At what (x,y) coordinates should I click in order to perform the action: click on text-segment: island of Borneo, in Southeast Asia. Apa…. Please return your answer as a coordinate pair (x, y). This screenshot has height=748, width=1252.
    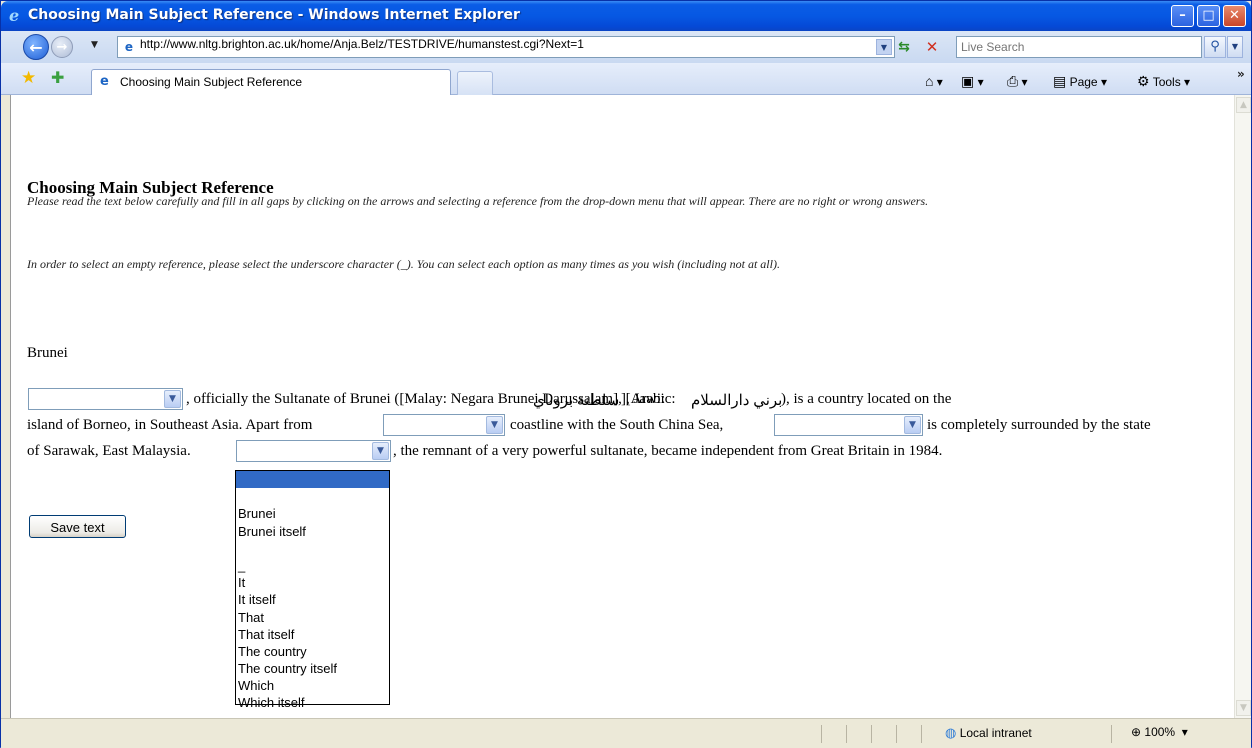
    Looking at the image, I should click on (170, 425).